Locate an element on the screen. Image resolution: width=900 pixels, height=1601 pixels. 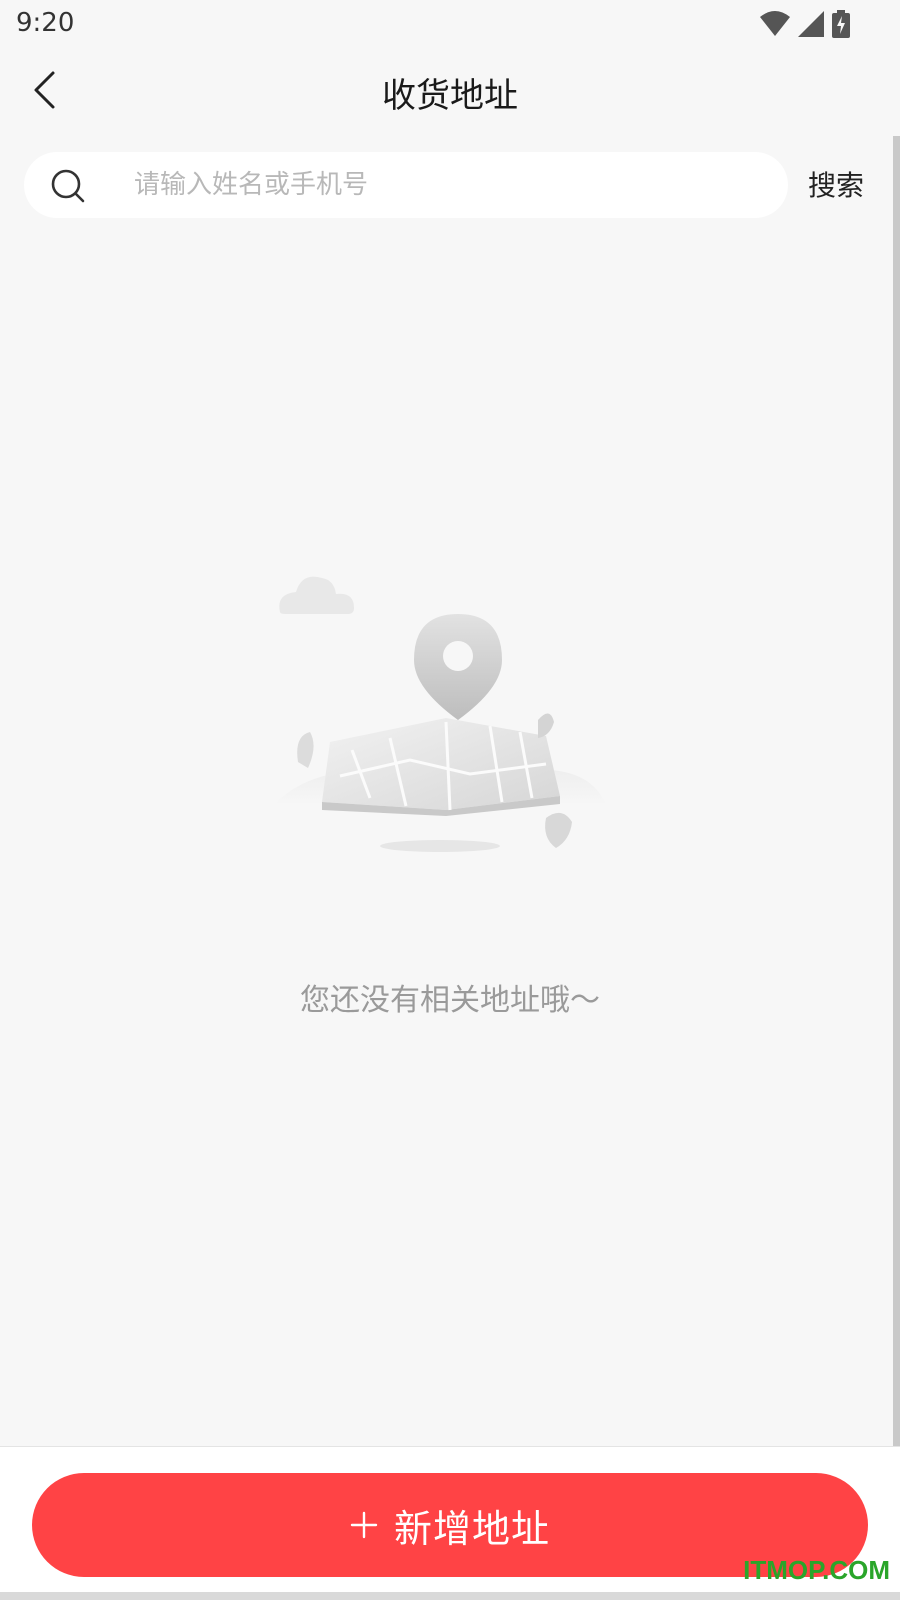
status-bar: 9:20 is located at coordinates (450, 25).